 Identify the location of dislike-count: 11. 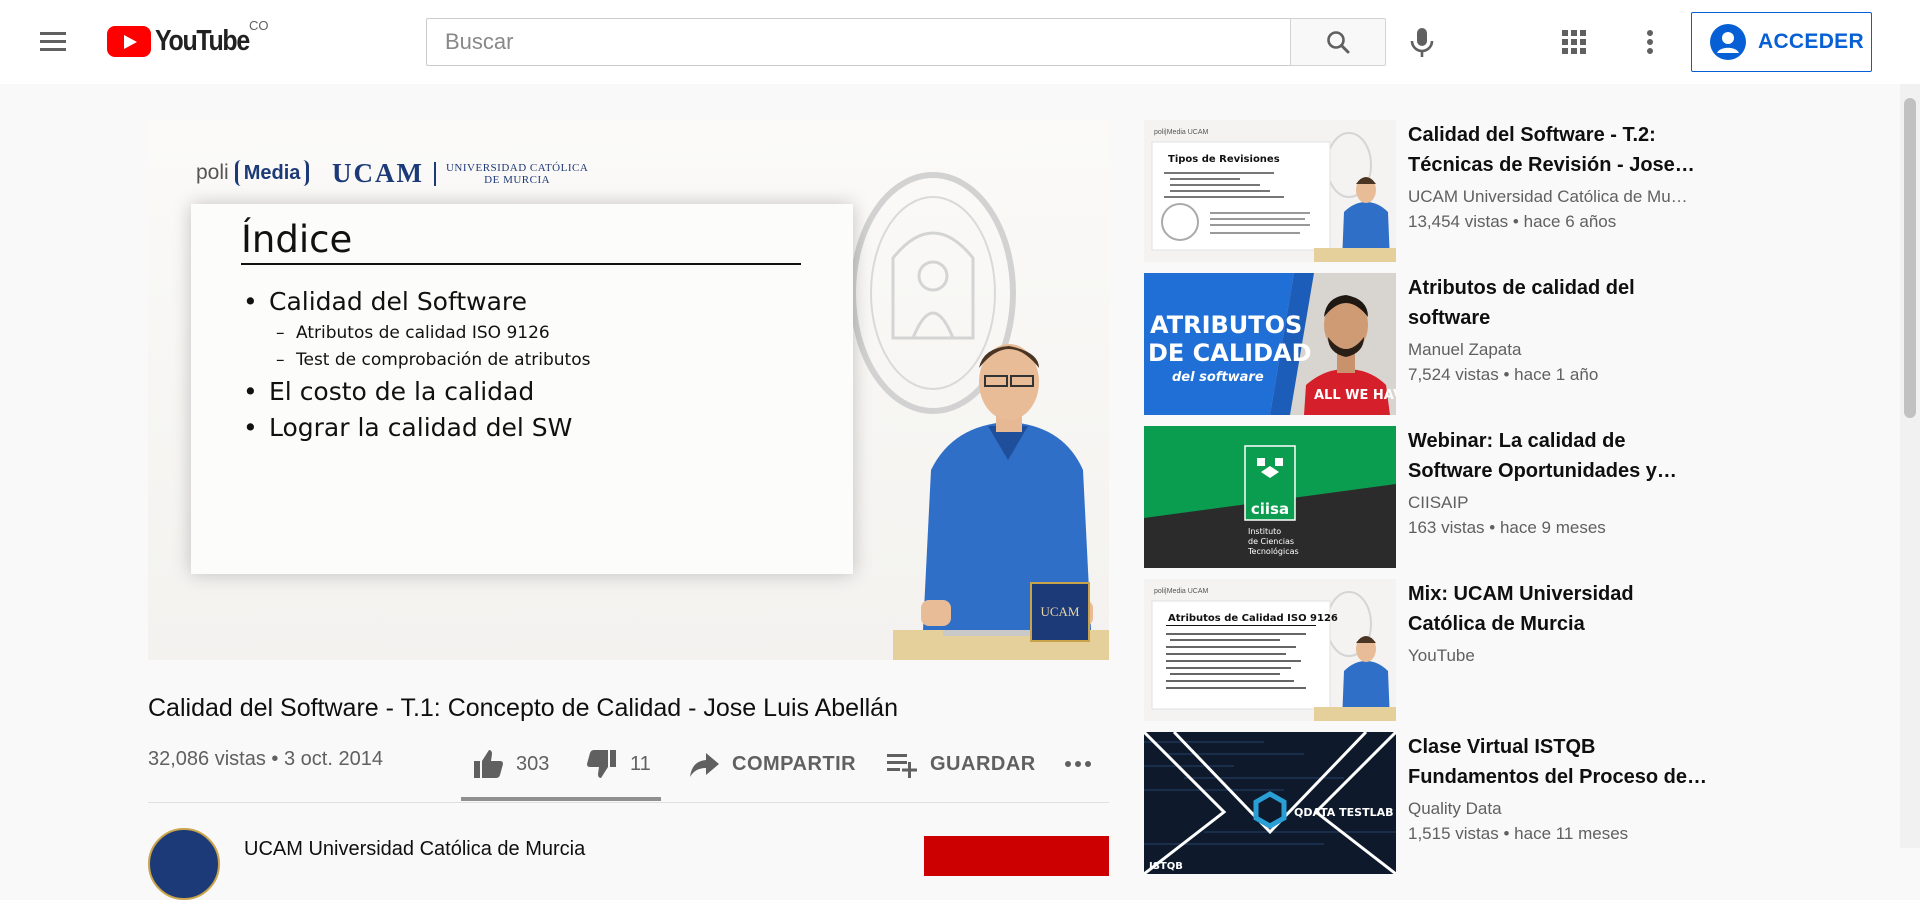
(640, 763).